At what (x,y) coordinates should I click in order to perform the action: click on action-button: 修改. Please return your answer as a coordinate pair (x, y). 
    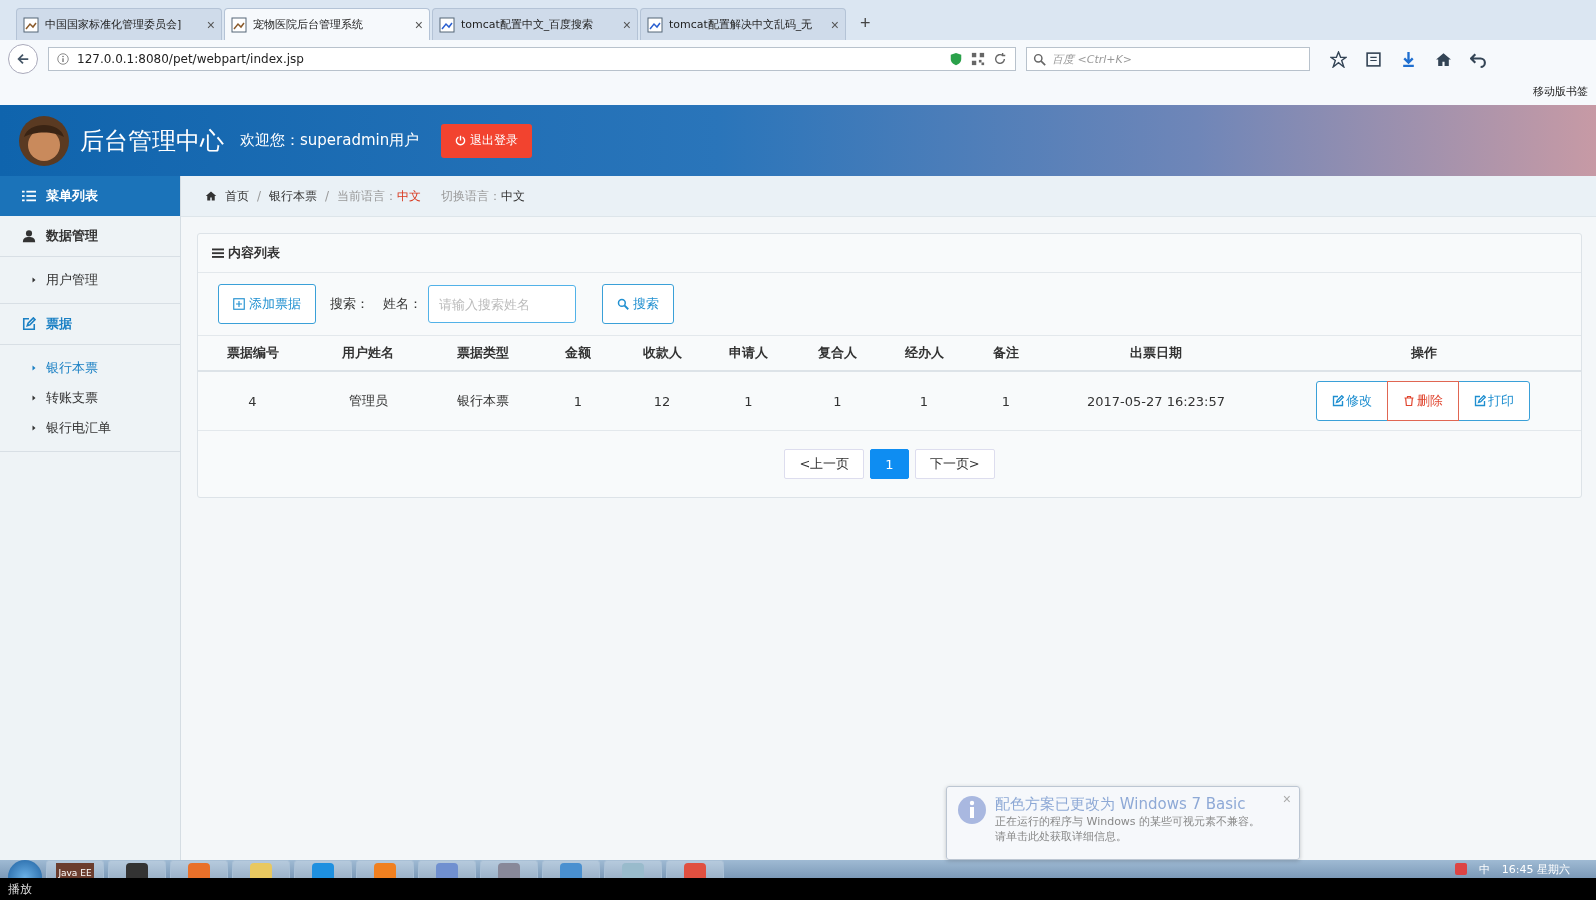
    Looking at the image, I should click on (1352, 401).